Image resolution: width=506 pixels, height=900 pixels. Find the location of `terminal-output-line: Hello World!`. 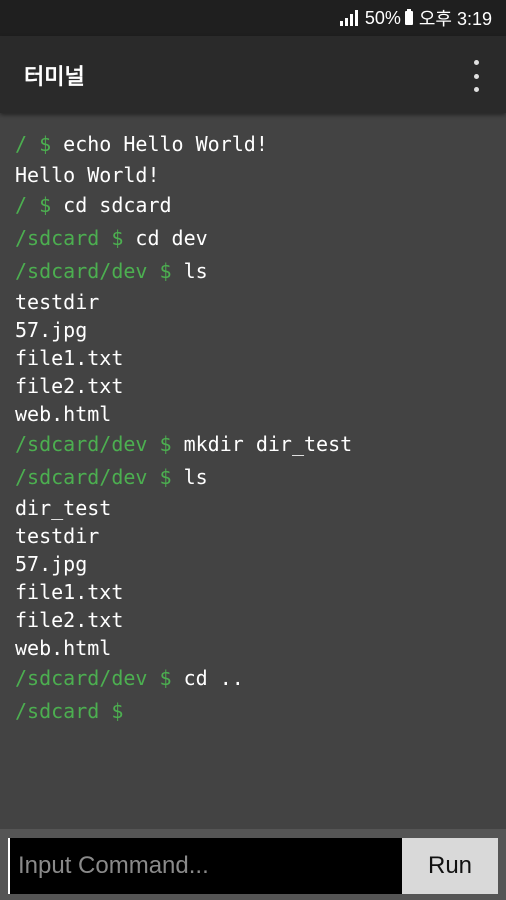

terminal-output-line: Hello World! is located at coordinates (255, 175).